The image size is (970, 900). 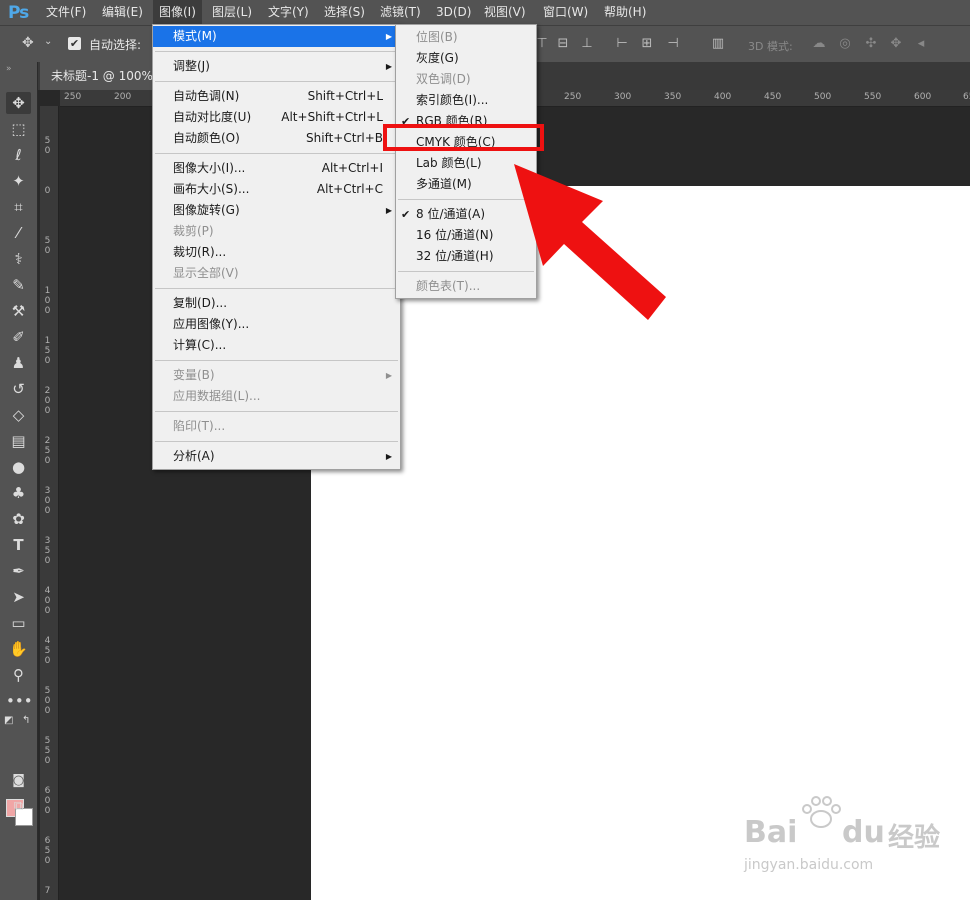 What do you see at coordinates (276, 375) in the screenshot?
I see `menu-item: 变量(B) ▶` at bounding box center [276, 375].